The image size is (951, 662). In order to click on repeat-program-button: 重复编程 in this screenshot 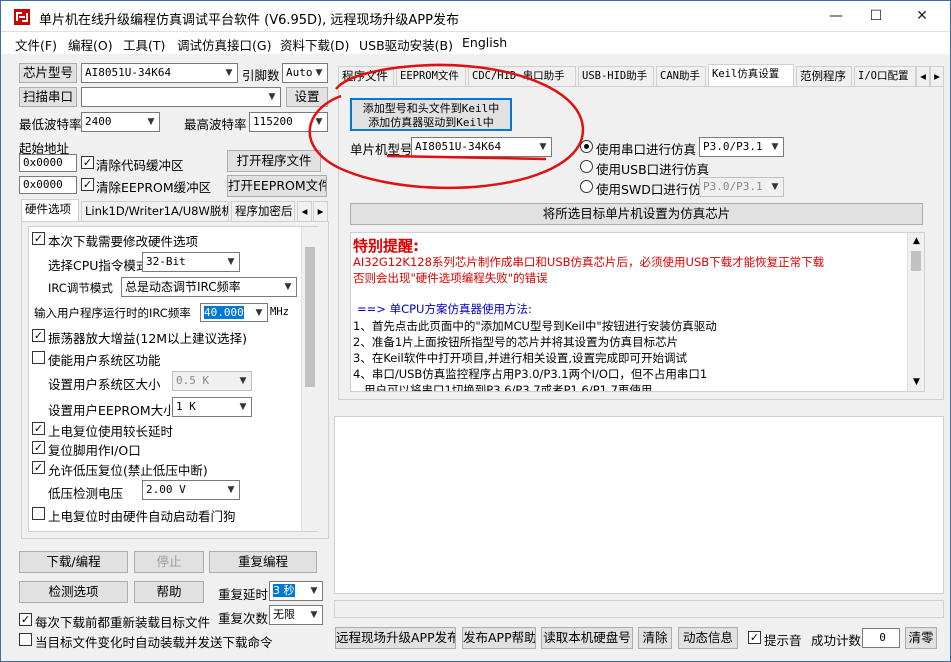, I will do `click(263, 562)`.